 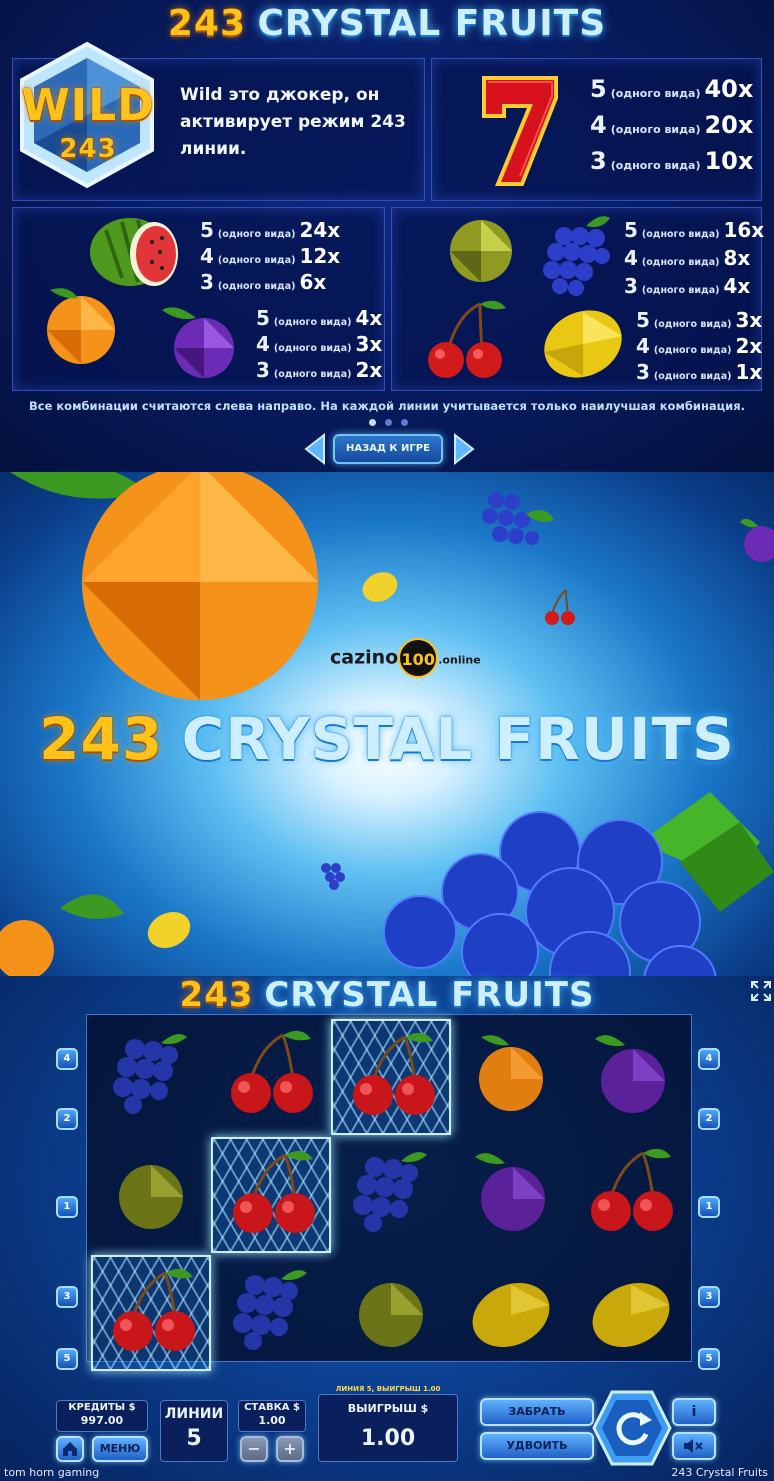 I want to click on watermelon-icon, so click(x=134, y=252).